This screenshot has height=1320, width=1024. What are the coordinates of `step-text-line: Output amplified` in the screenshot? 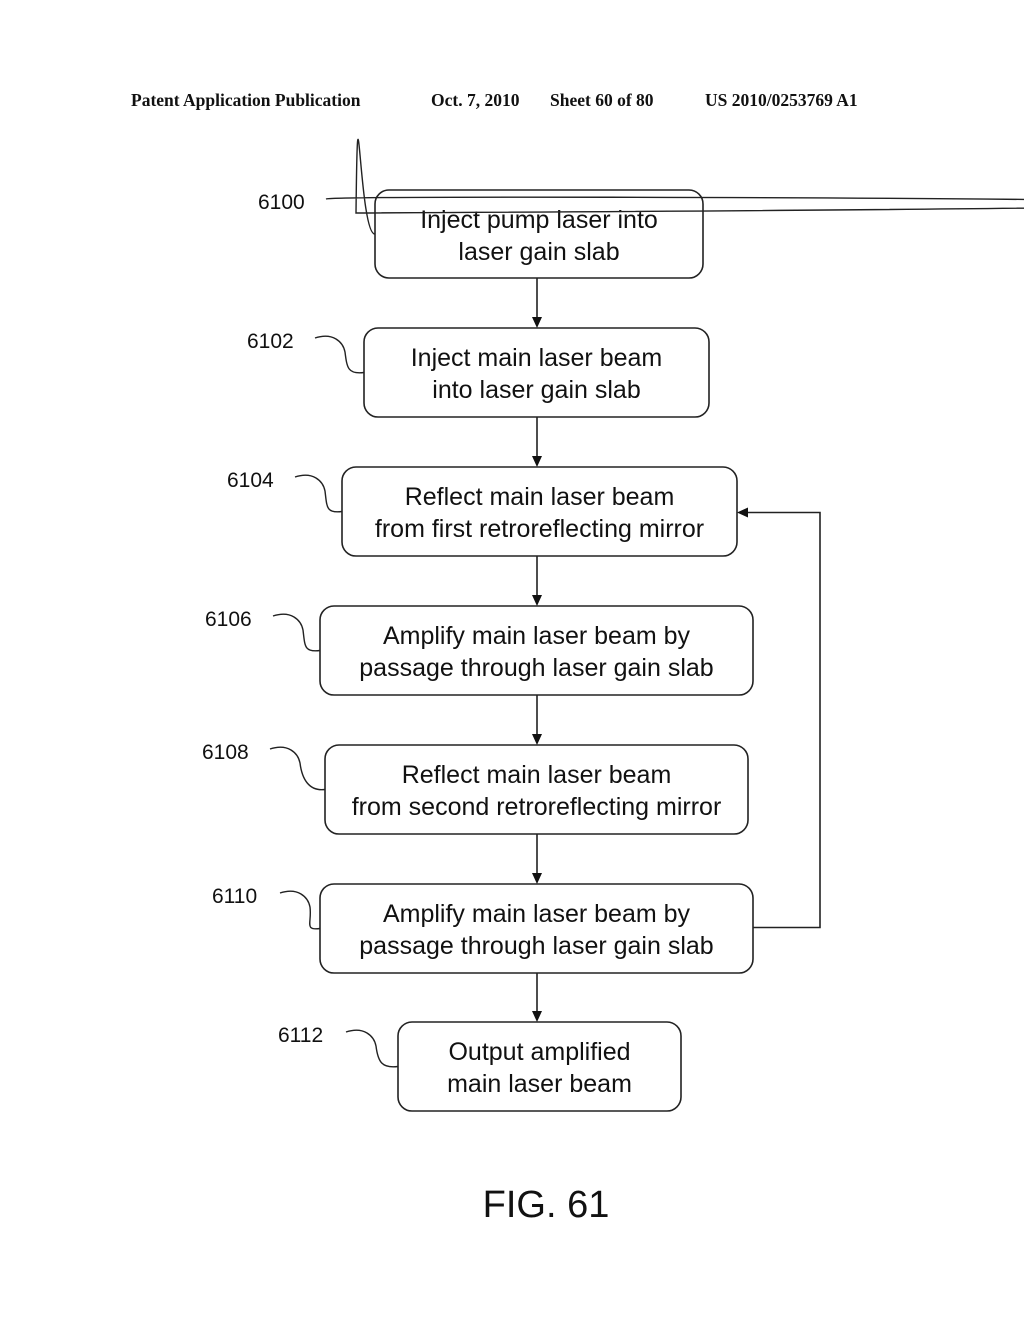 It's located at (539, 1052).